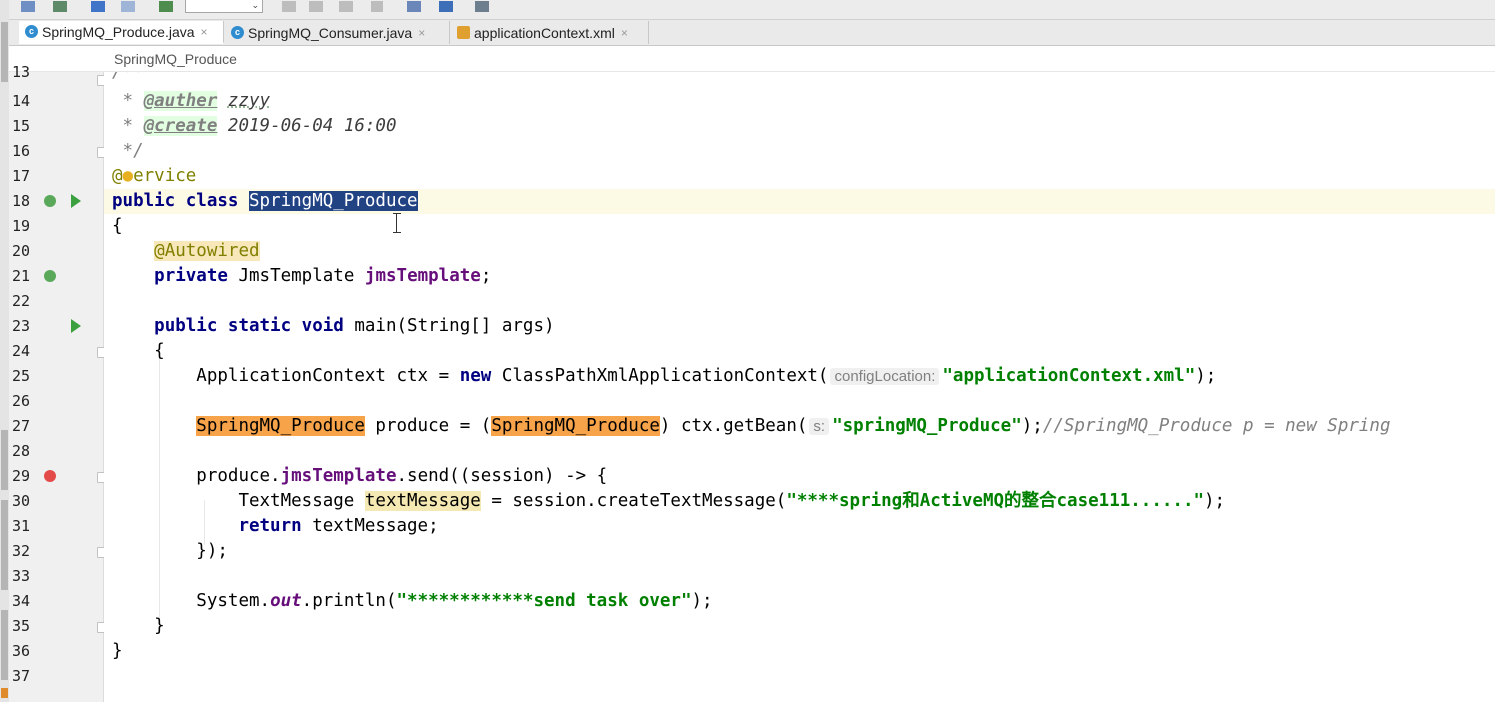 This screenshot has height=702, width=1495. What do you see at coordinates (191, 101) in the screenshot?
I see `code-line-14: * @auther zzyy` at bounding box center [191, 101].